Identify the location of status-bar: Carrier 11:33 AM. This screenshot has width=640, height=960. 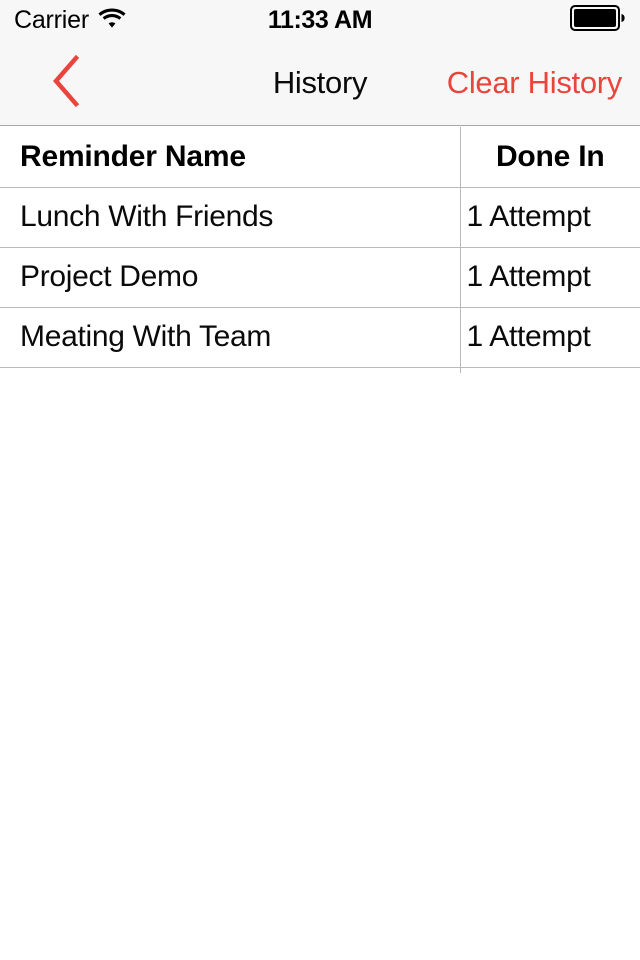
(320, 20).